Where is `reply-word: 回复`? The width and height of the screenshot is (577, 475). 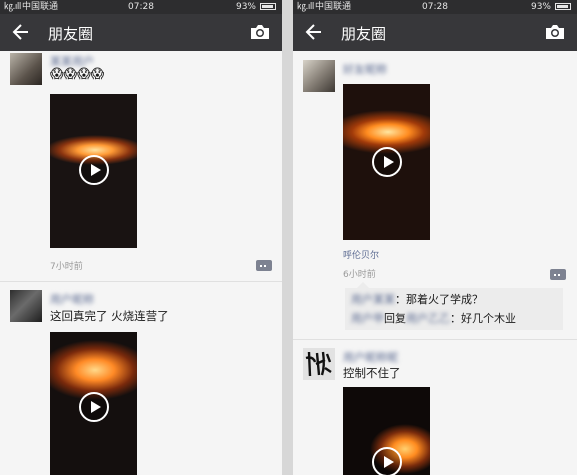 reply-word: 回复 is located at coordinates (395, 318).